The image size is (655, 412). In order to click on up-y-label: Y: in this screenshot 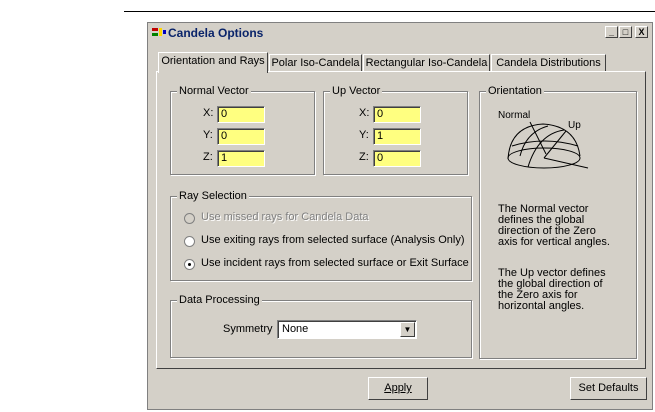, I will do `click(364, 135)`.